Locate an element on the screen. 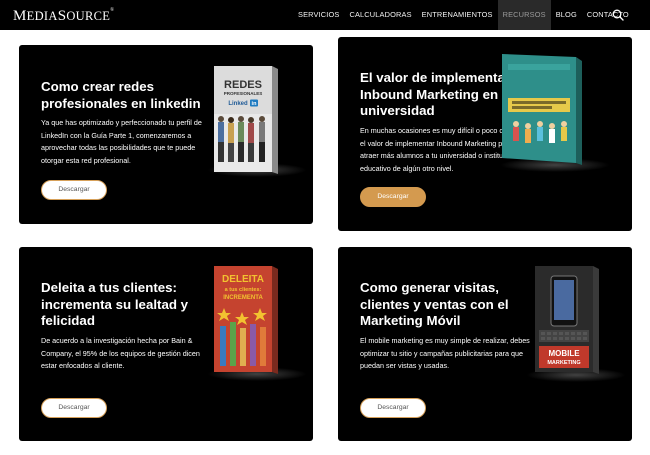  linkedin-ebook-cover: REDES PROFESIONALES Linked in is located at coordinates (246, 120).